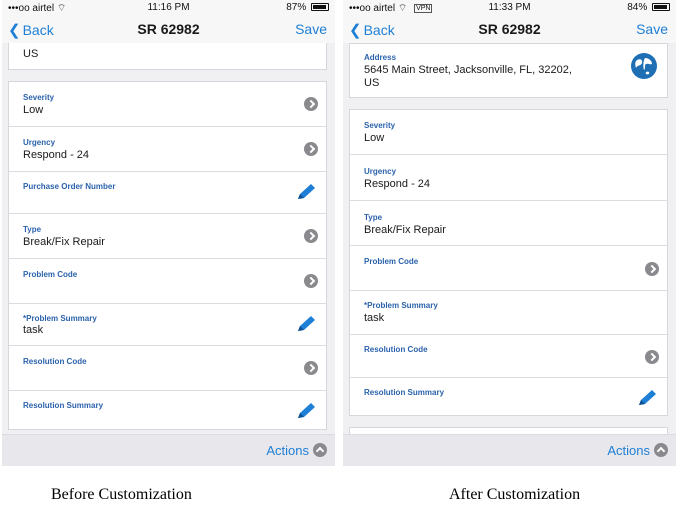 The image size is (683, 523). I want to click on status-bar: •••oo airtel ⌔ 11:16 PM 87%, so click(168, 7).